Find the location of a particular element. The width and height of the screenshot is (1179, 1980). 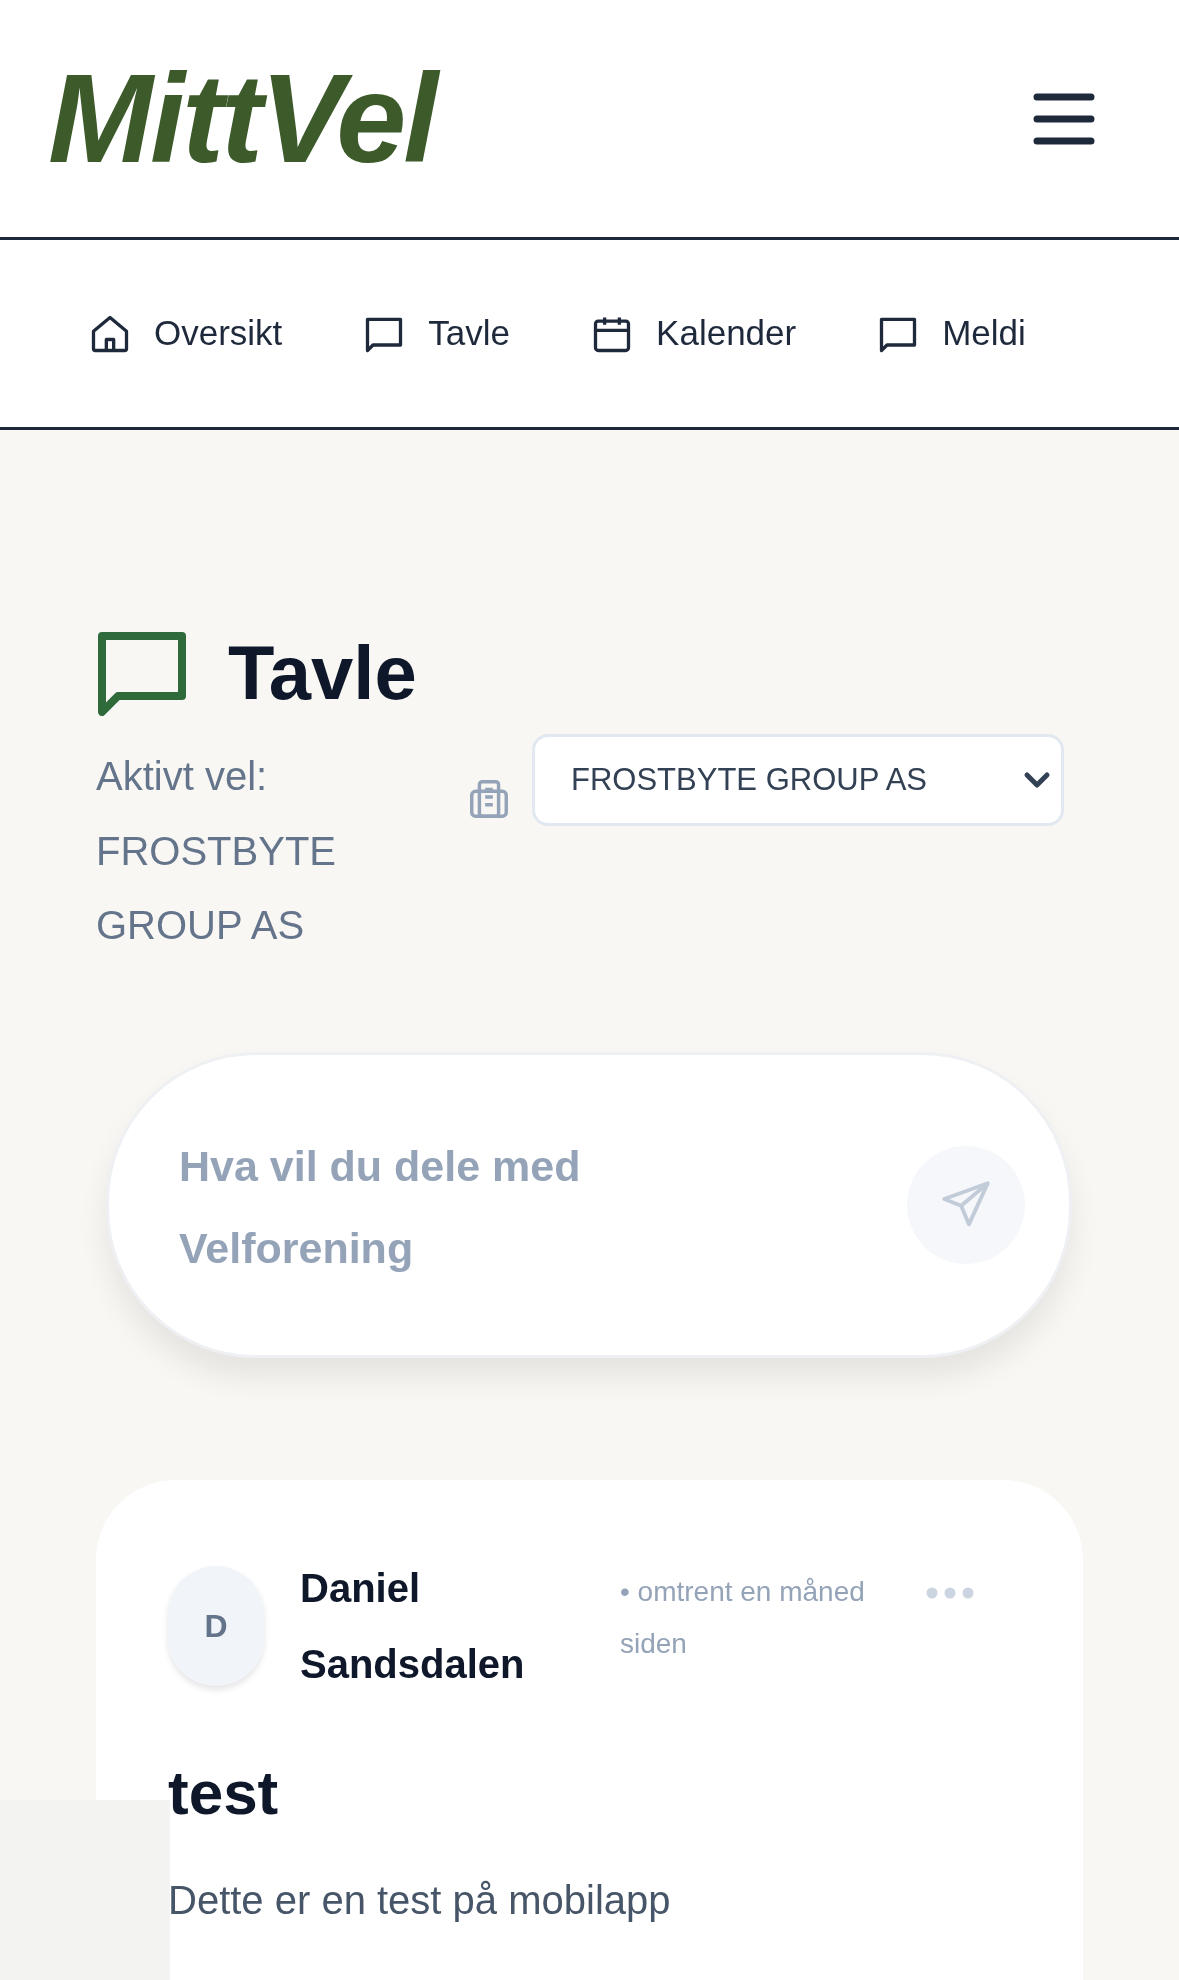

nav-link: Oversikt is located at coordinates (185, 333).